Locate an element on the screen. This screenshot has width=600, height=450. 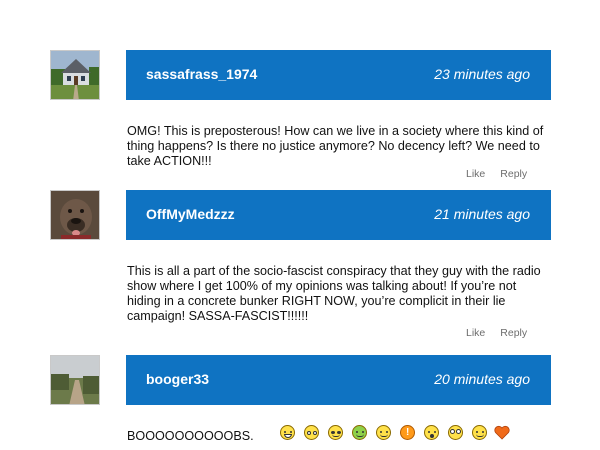
dog-avatar-image is located at coordinates (75, 215).